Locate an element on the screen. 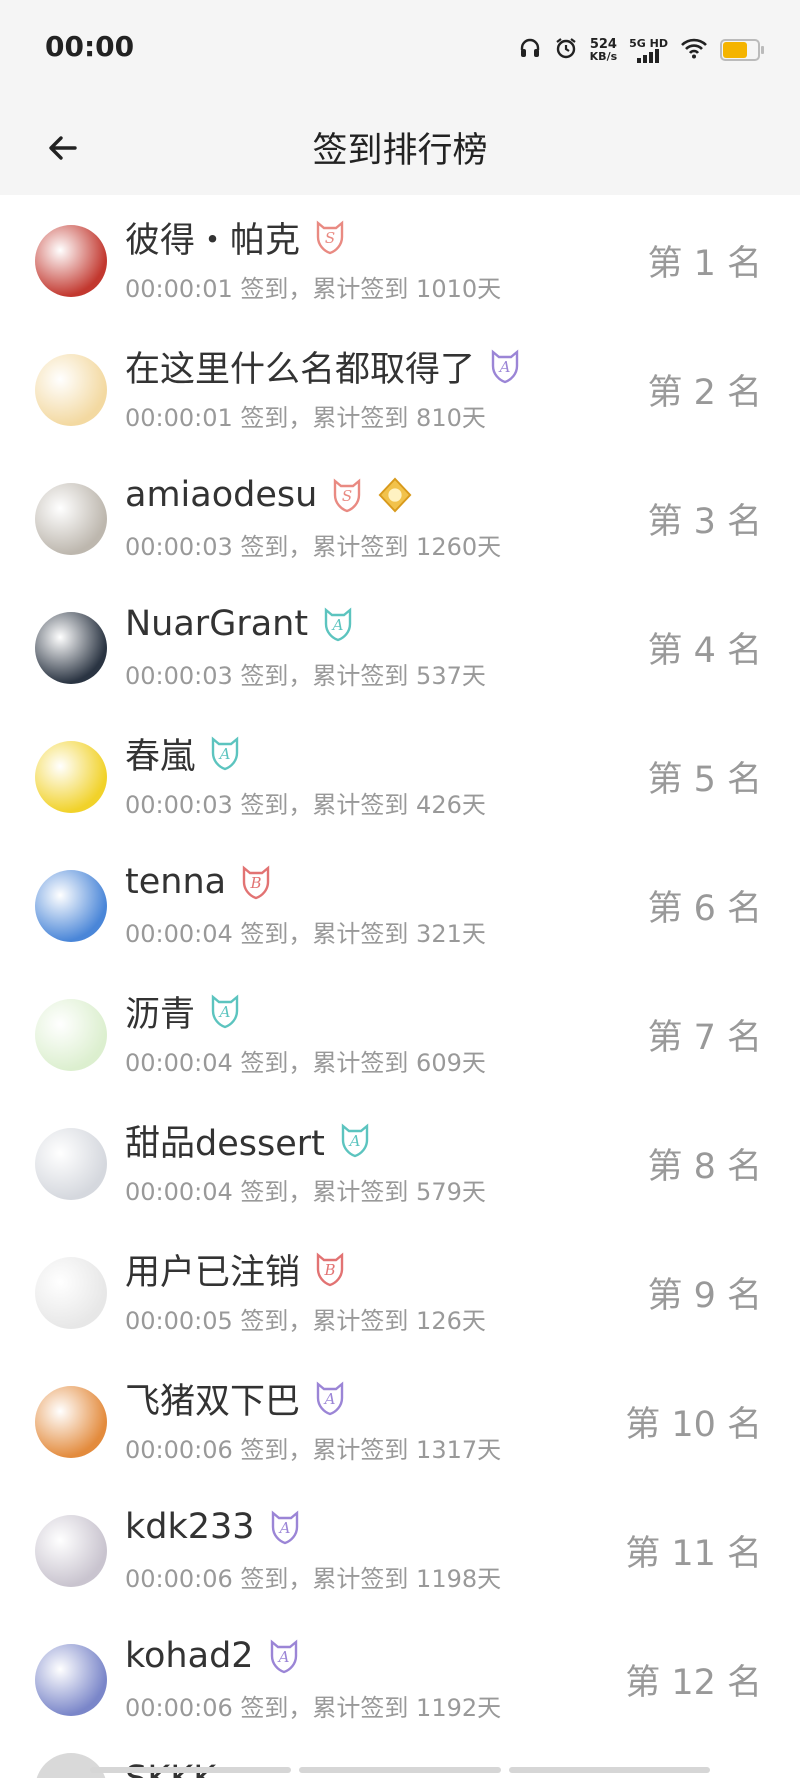  user-name: 甜品dessert is located at coordinates (225, 1143).